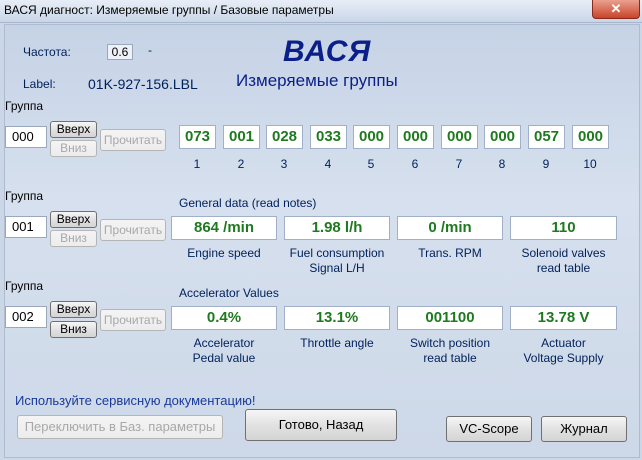  I want to click on group1-index-3: 3, so click(284, 164).